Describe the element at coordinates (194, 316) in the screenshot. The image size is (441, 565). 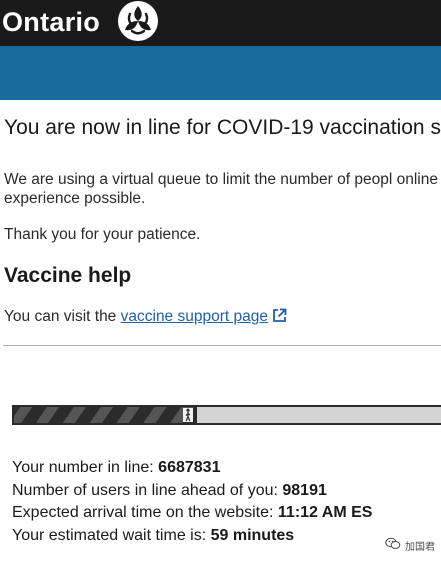
I see `vaccine-support-link: vaccine support page` at that location.